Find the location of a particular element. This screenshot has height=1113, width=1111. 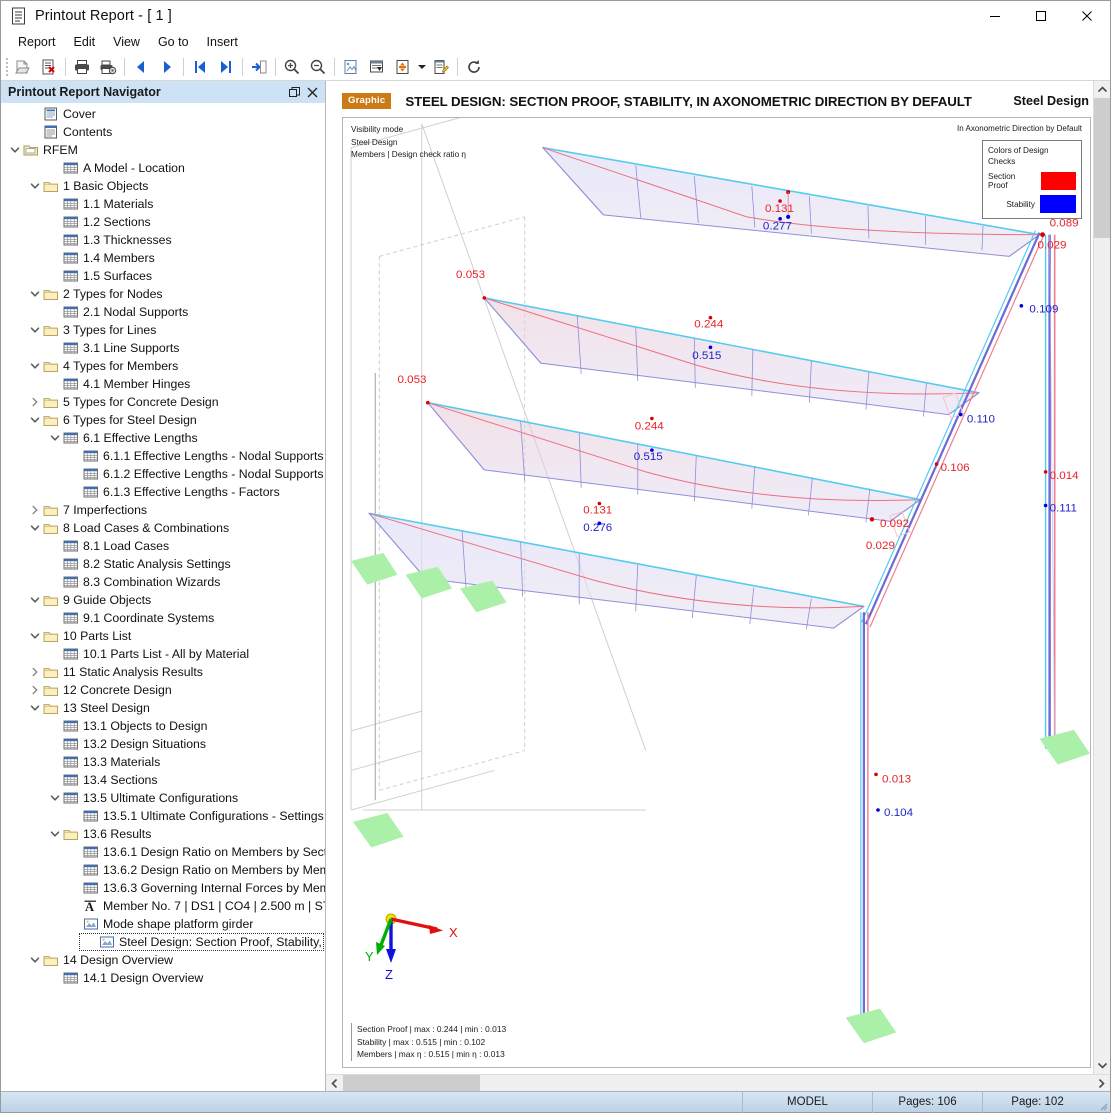

scroll-left-icon is located at coordinates (334, 1083).